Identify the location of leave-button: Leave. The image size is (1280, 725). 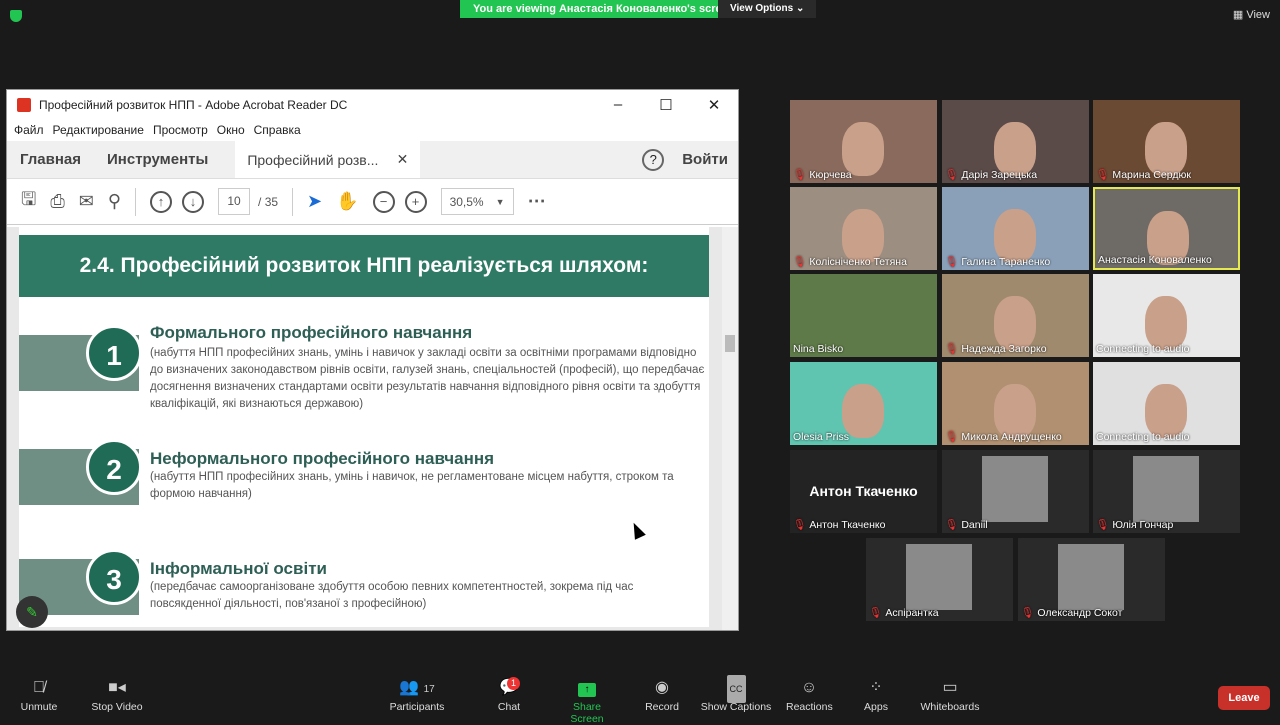
(1244, 698).